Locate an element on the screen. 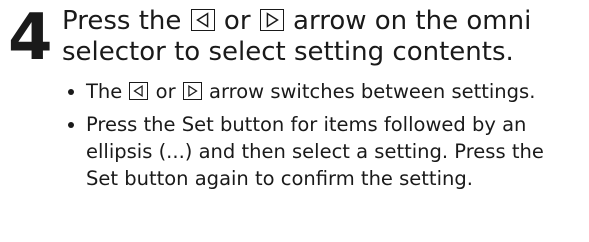  list-item: The or arrow switches between settings. is located at coordinates (311, 91).